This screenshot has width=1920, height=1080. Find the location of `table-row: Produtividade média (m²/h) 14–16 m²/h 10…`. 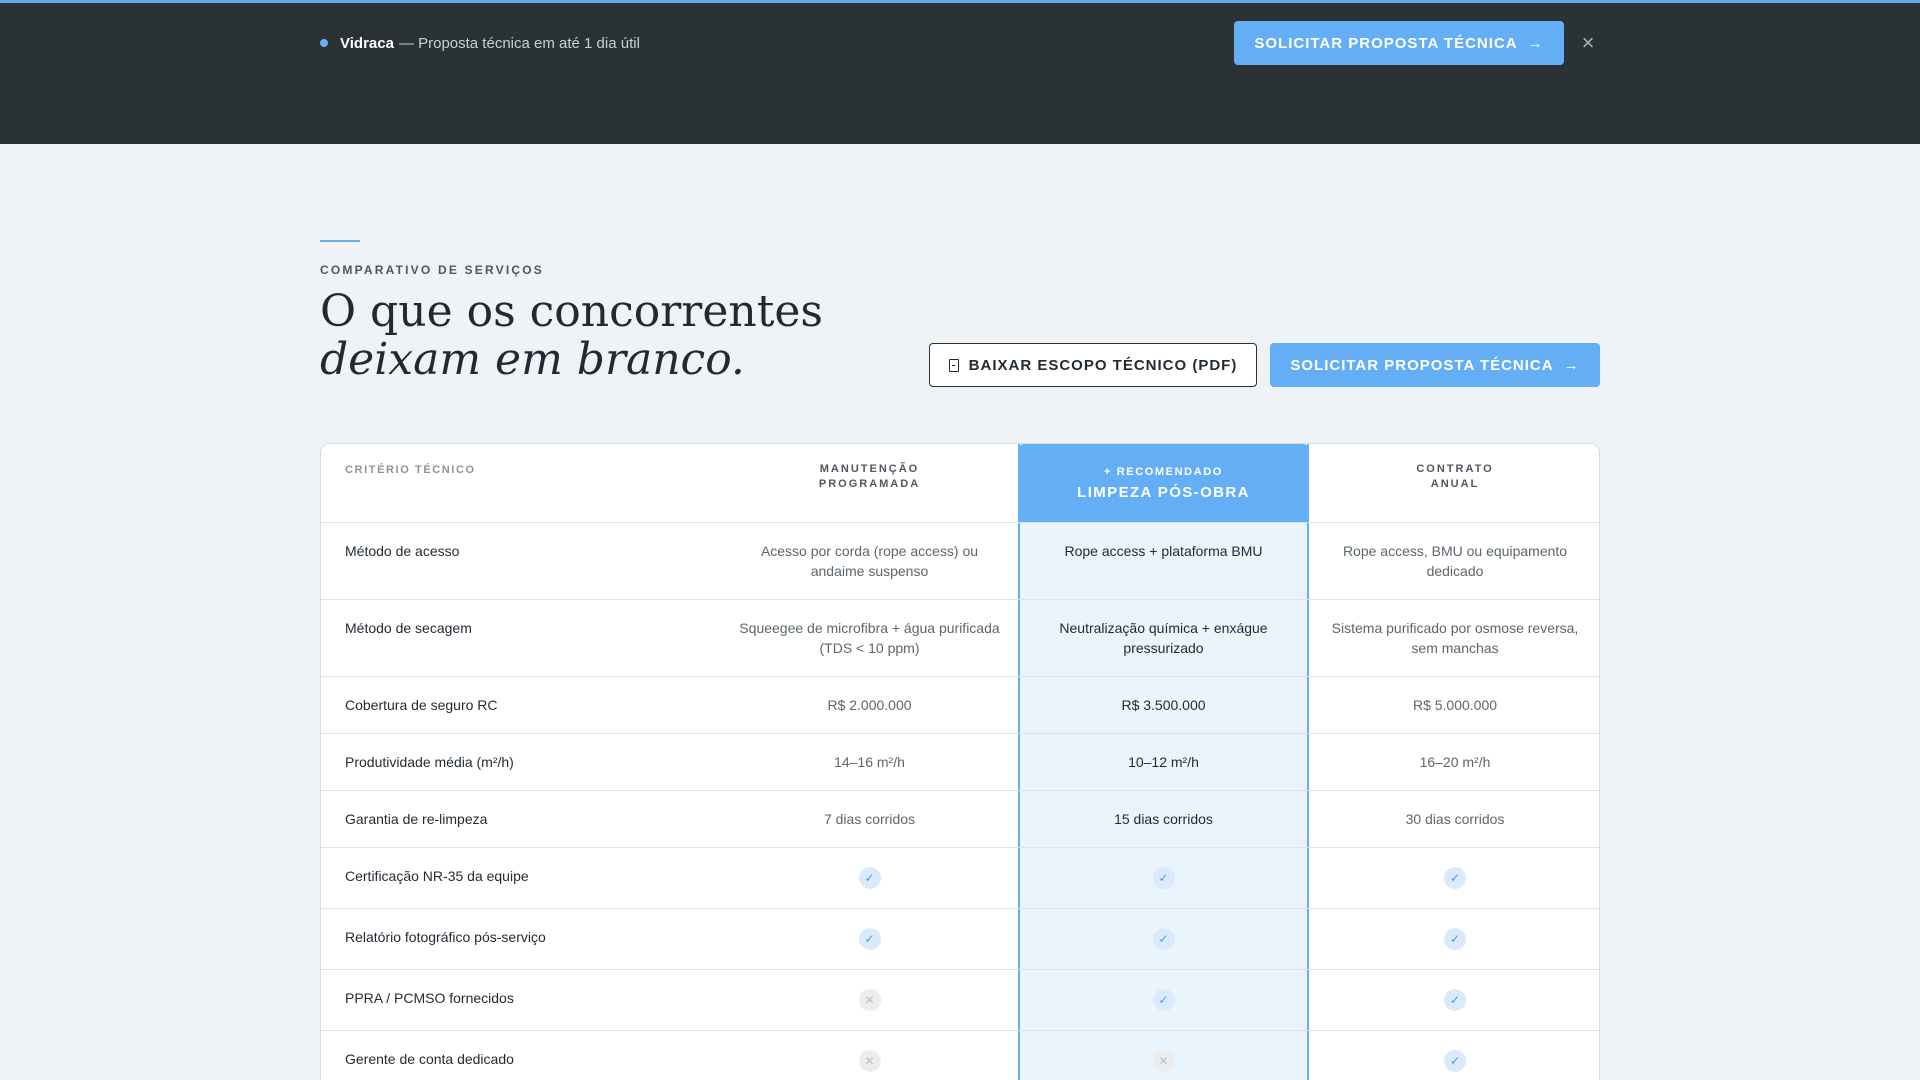

table-row: Produtividade média (m²/h) 14–16 m²/h 10… is located at coordinates (960, 761).